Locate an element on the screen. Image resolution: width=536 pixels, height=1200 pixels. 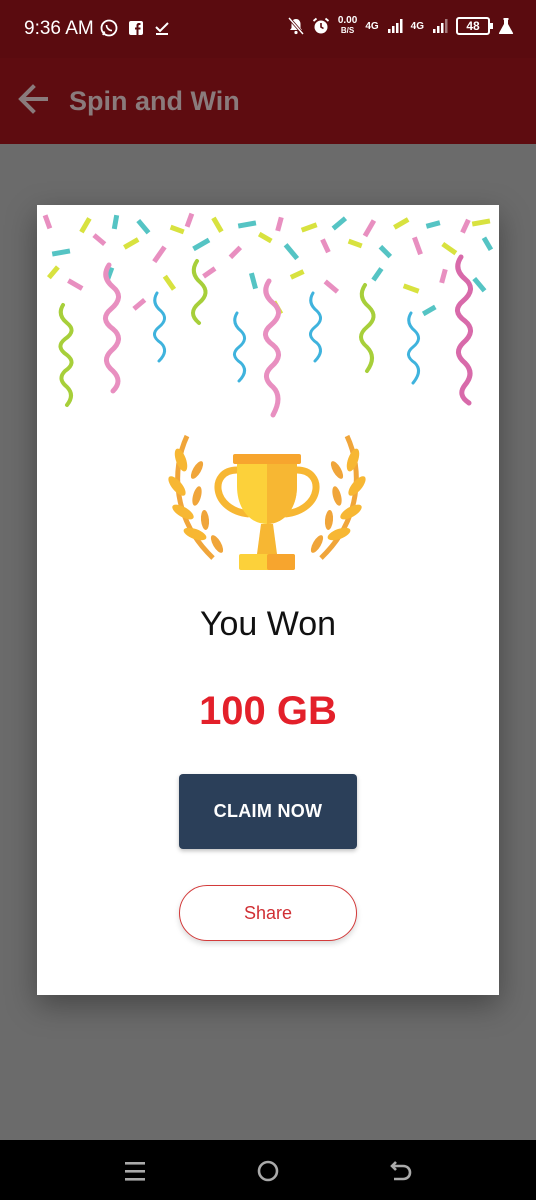
app-bar: Spin and Win is located at coordinates (268, 101).